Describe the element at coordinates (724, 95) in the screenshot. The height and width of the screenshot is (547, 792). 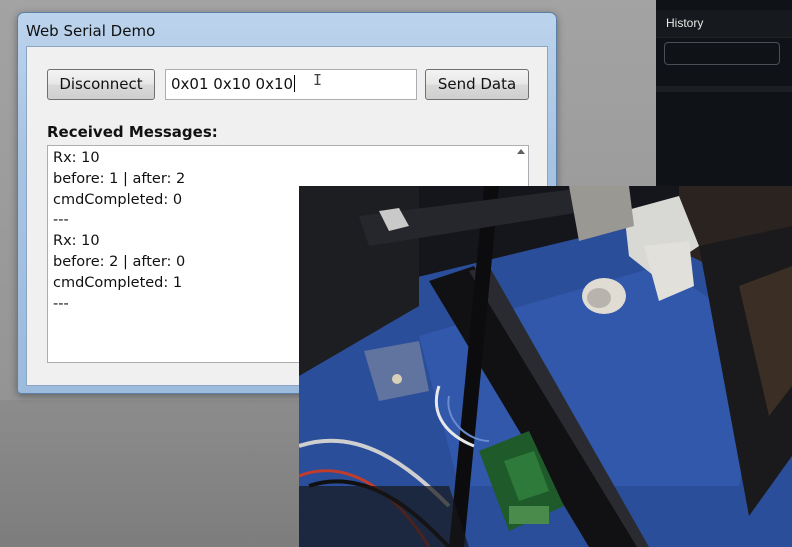
I see `history-panel: History` at that location.